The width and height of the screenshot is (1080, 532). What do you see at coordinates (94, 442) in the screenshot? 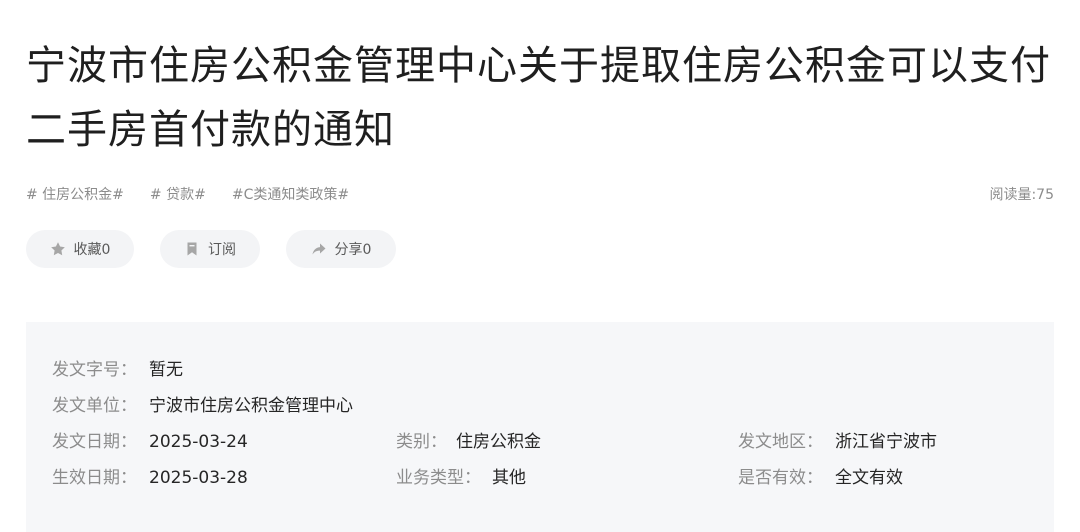
I see `issue-date-label: 发文日期：` at bounding box center [94, 442].